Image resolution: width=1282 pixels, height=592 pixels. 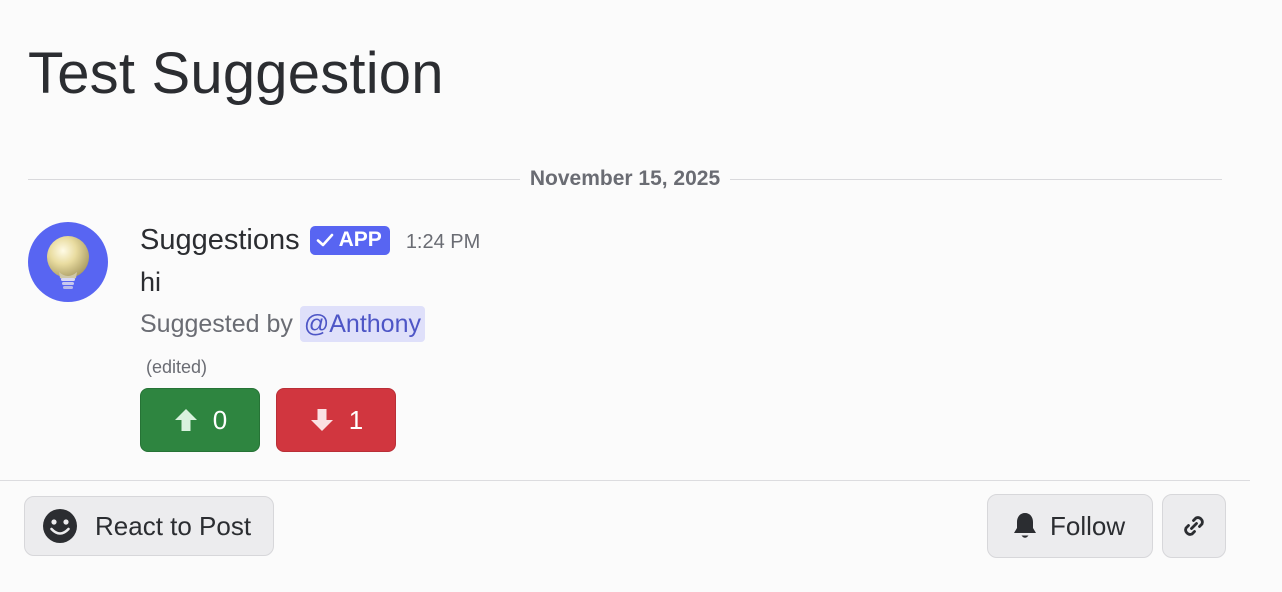 I want to click on link-icon, so click(x=1194, y=526).